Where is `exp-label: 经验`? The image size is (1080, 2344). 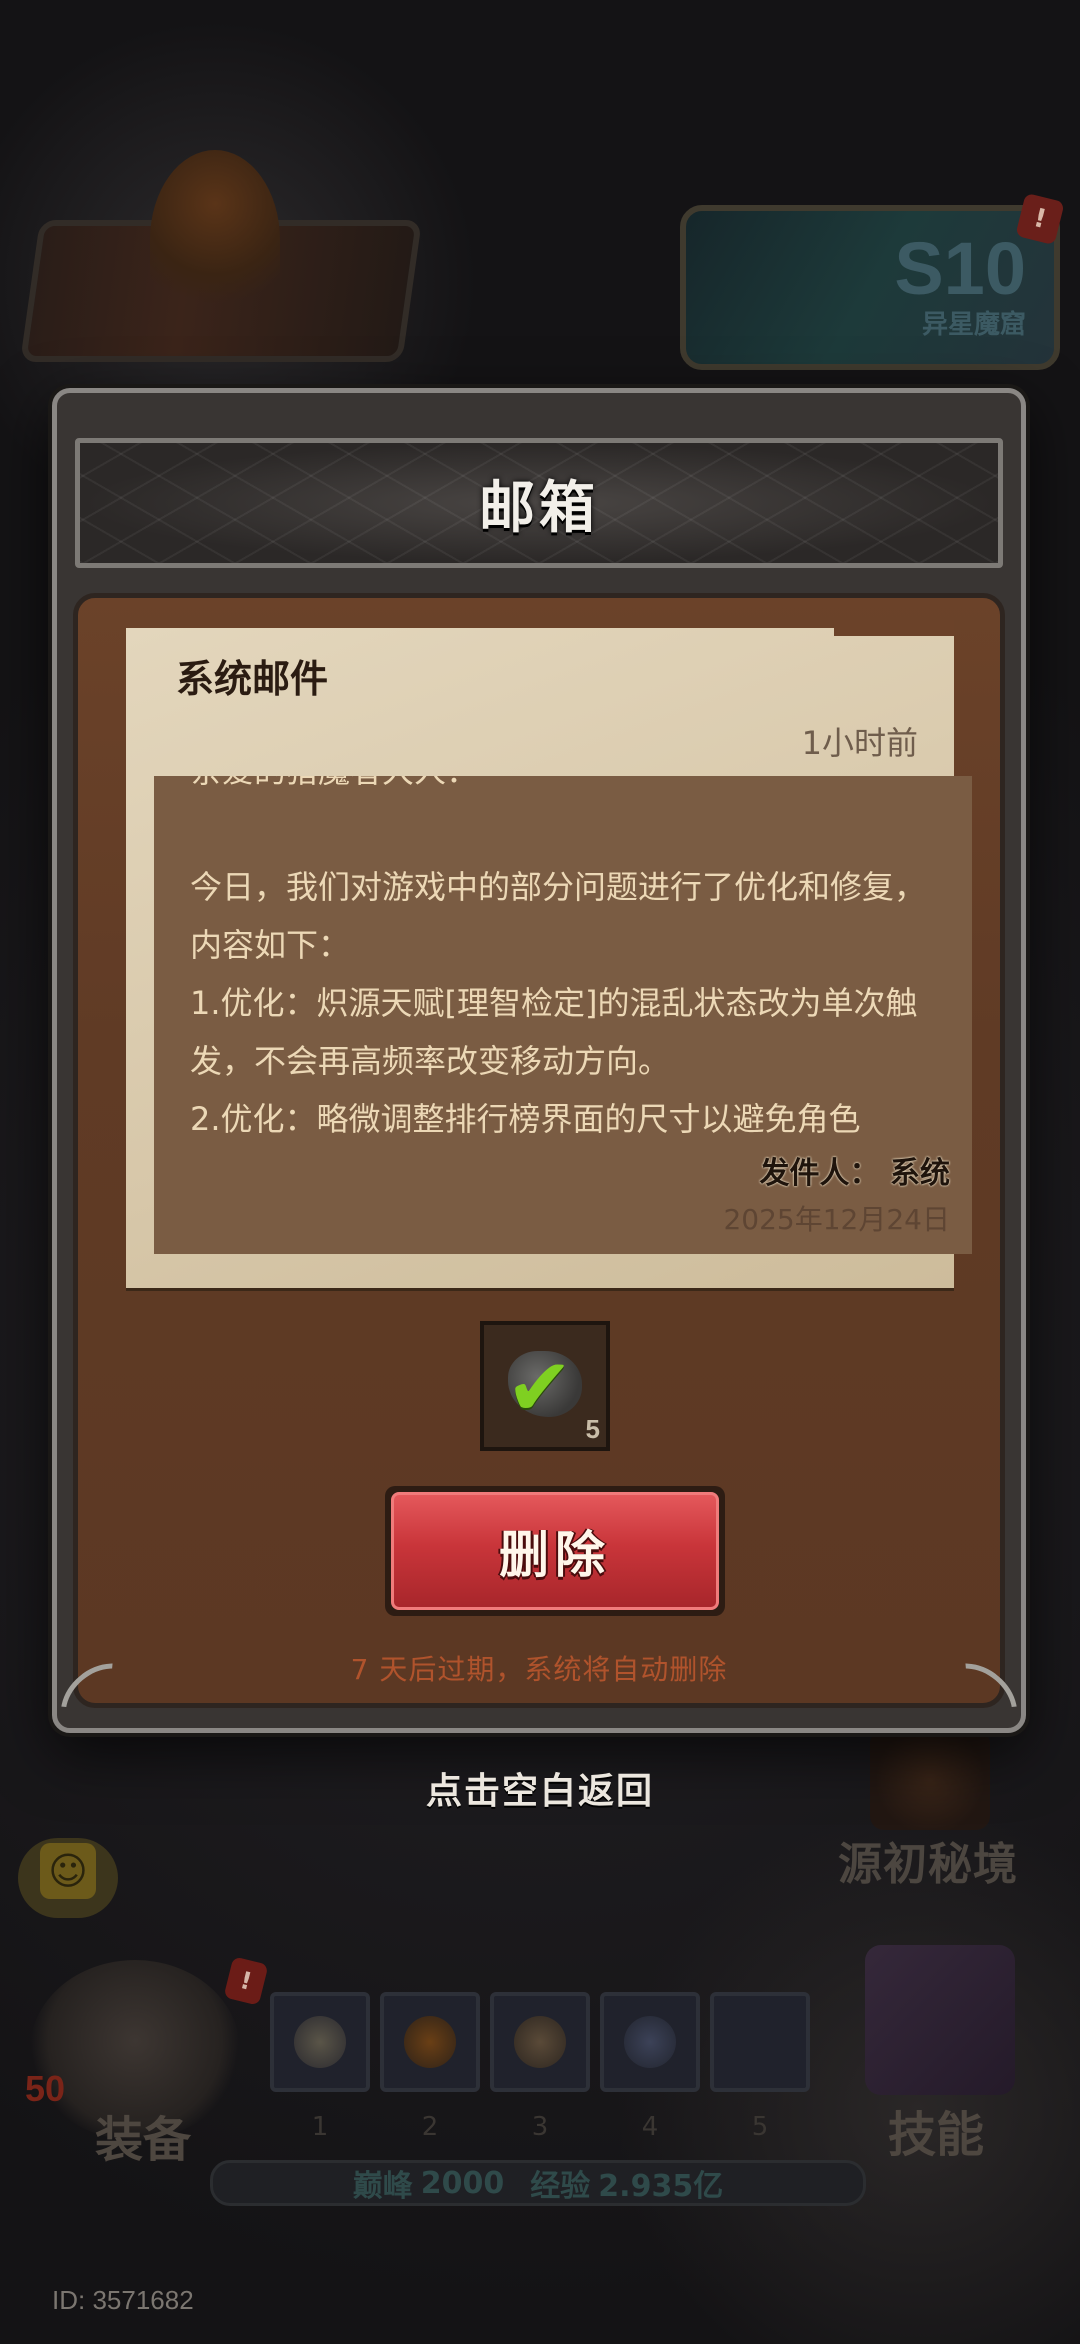
exp-label: 经验 is located at coordinates (560, 2186).